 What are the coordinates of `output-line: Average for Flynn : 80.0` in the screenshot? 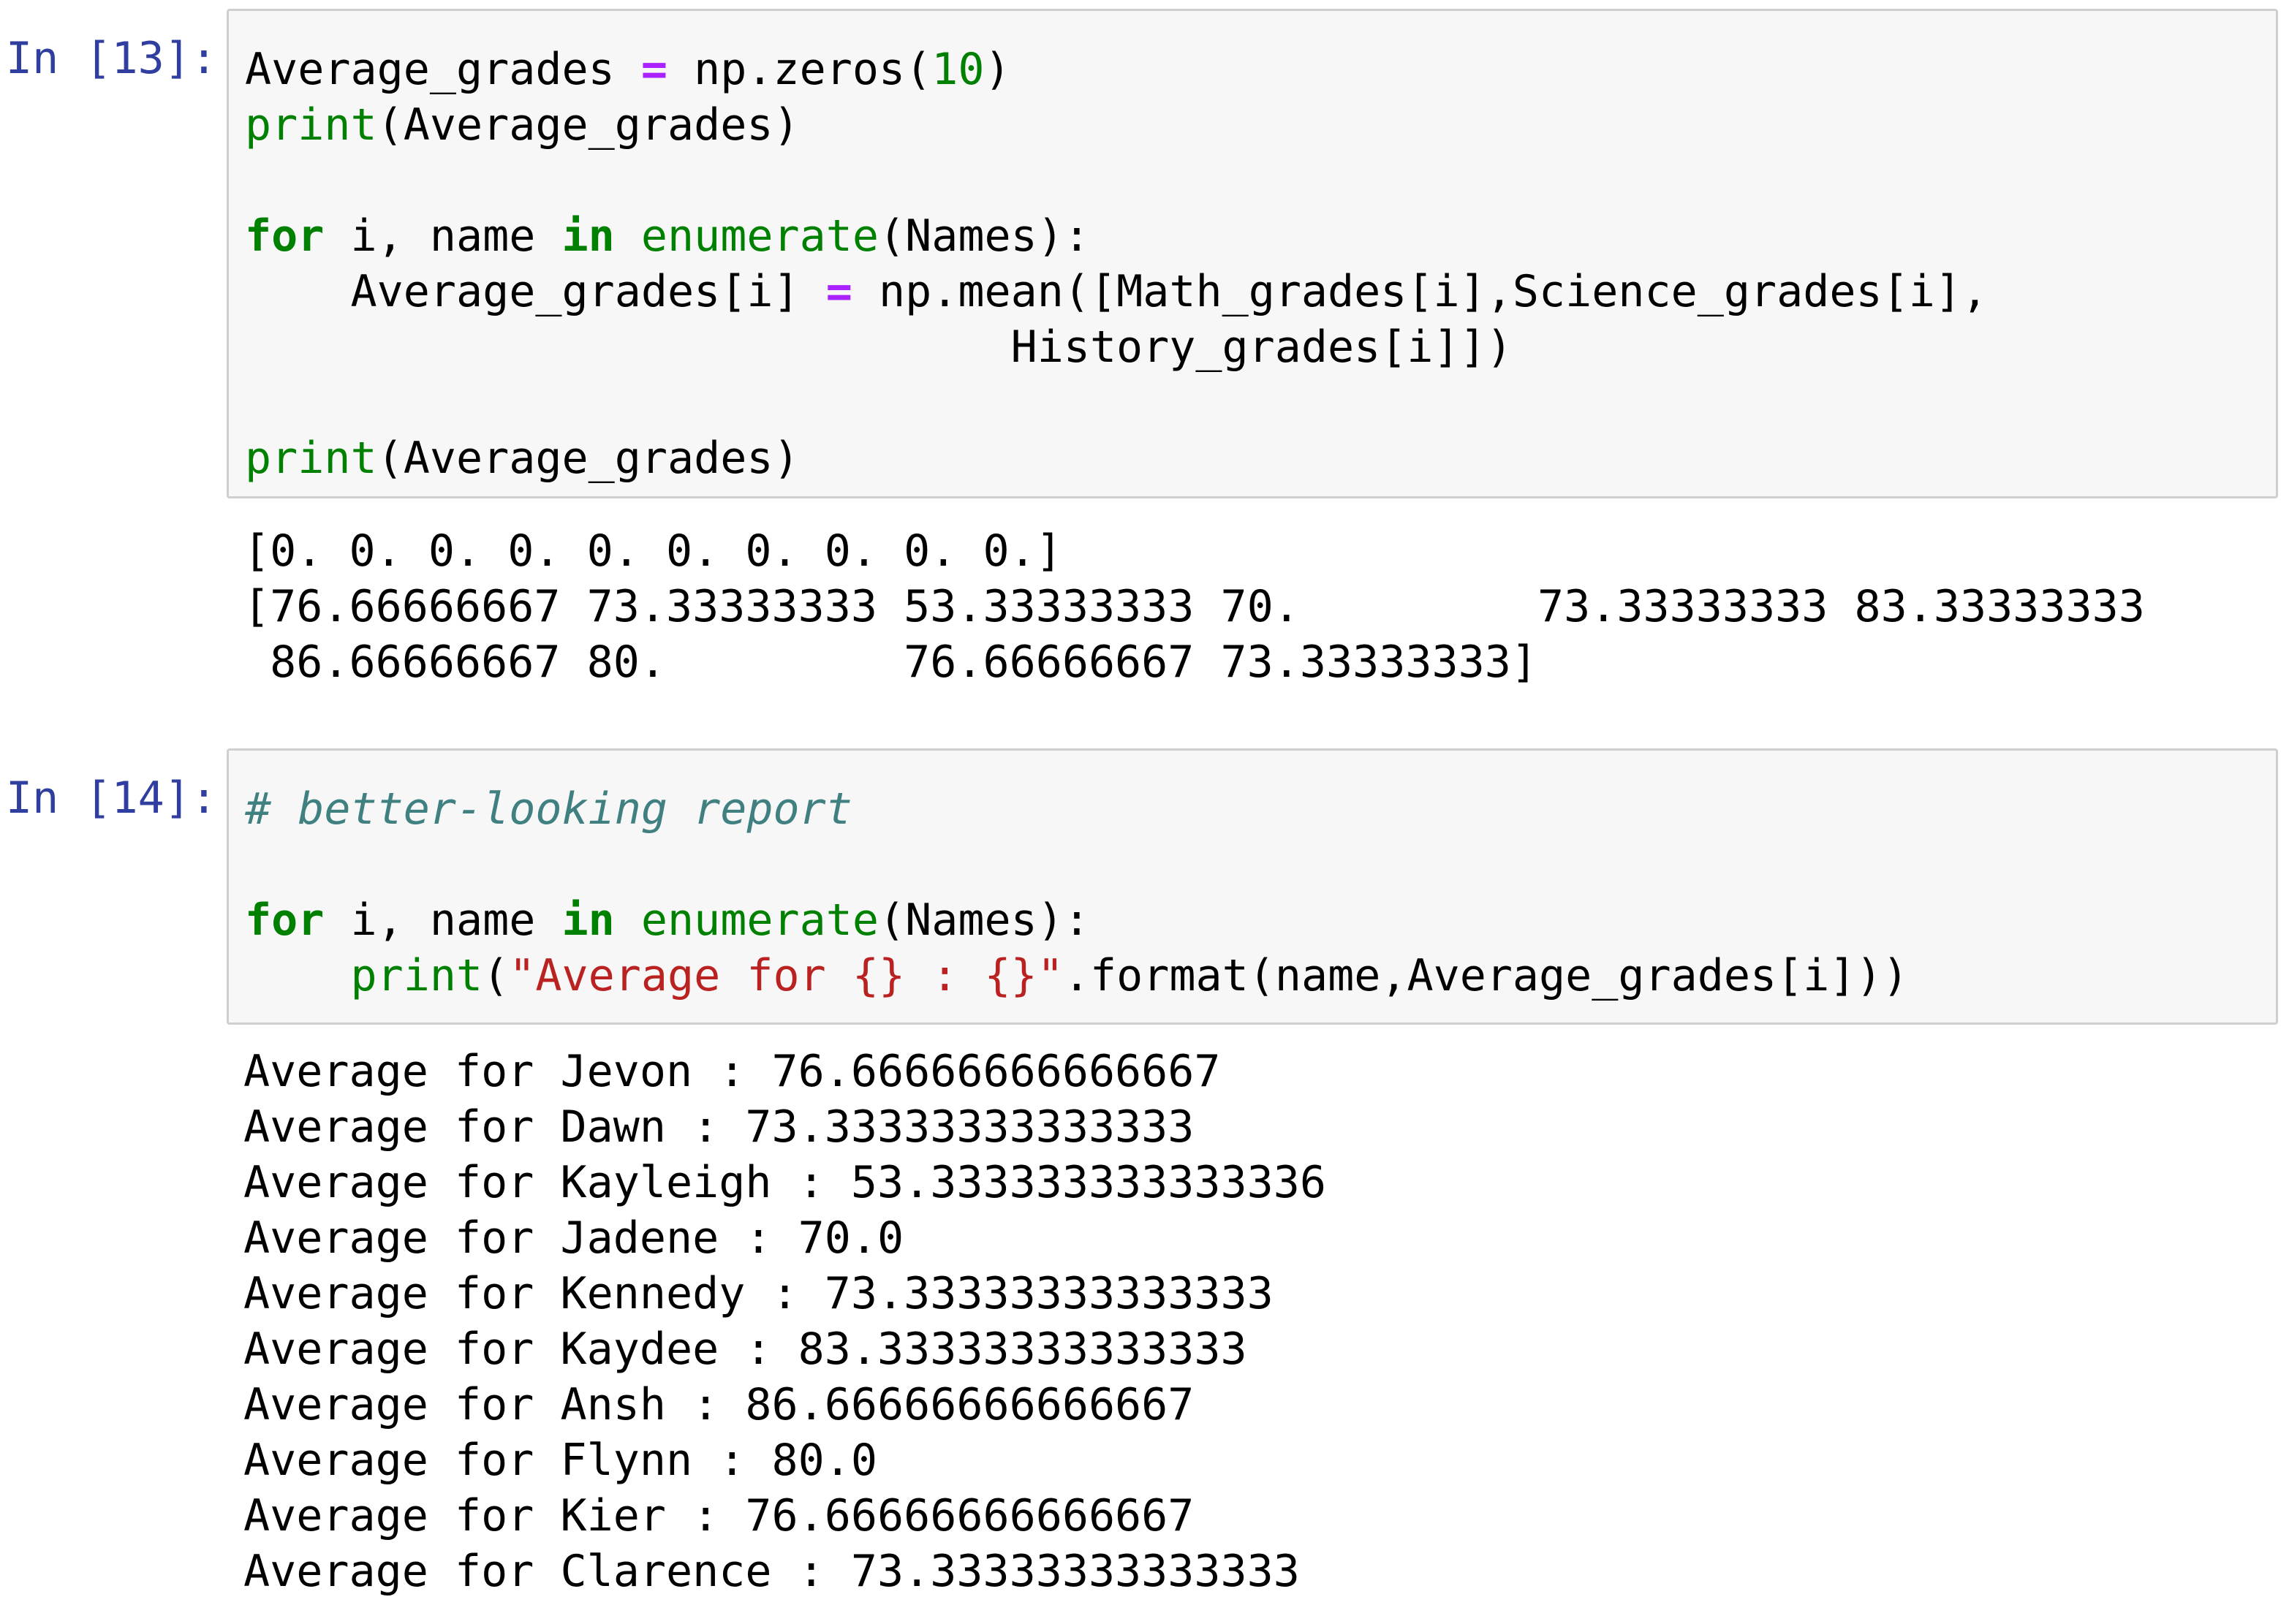 It's located at (560, 1461).